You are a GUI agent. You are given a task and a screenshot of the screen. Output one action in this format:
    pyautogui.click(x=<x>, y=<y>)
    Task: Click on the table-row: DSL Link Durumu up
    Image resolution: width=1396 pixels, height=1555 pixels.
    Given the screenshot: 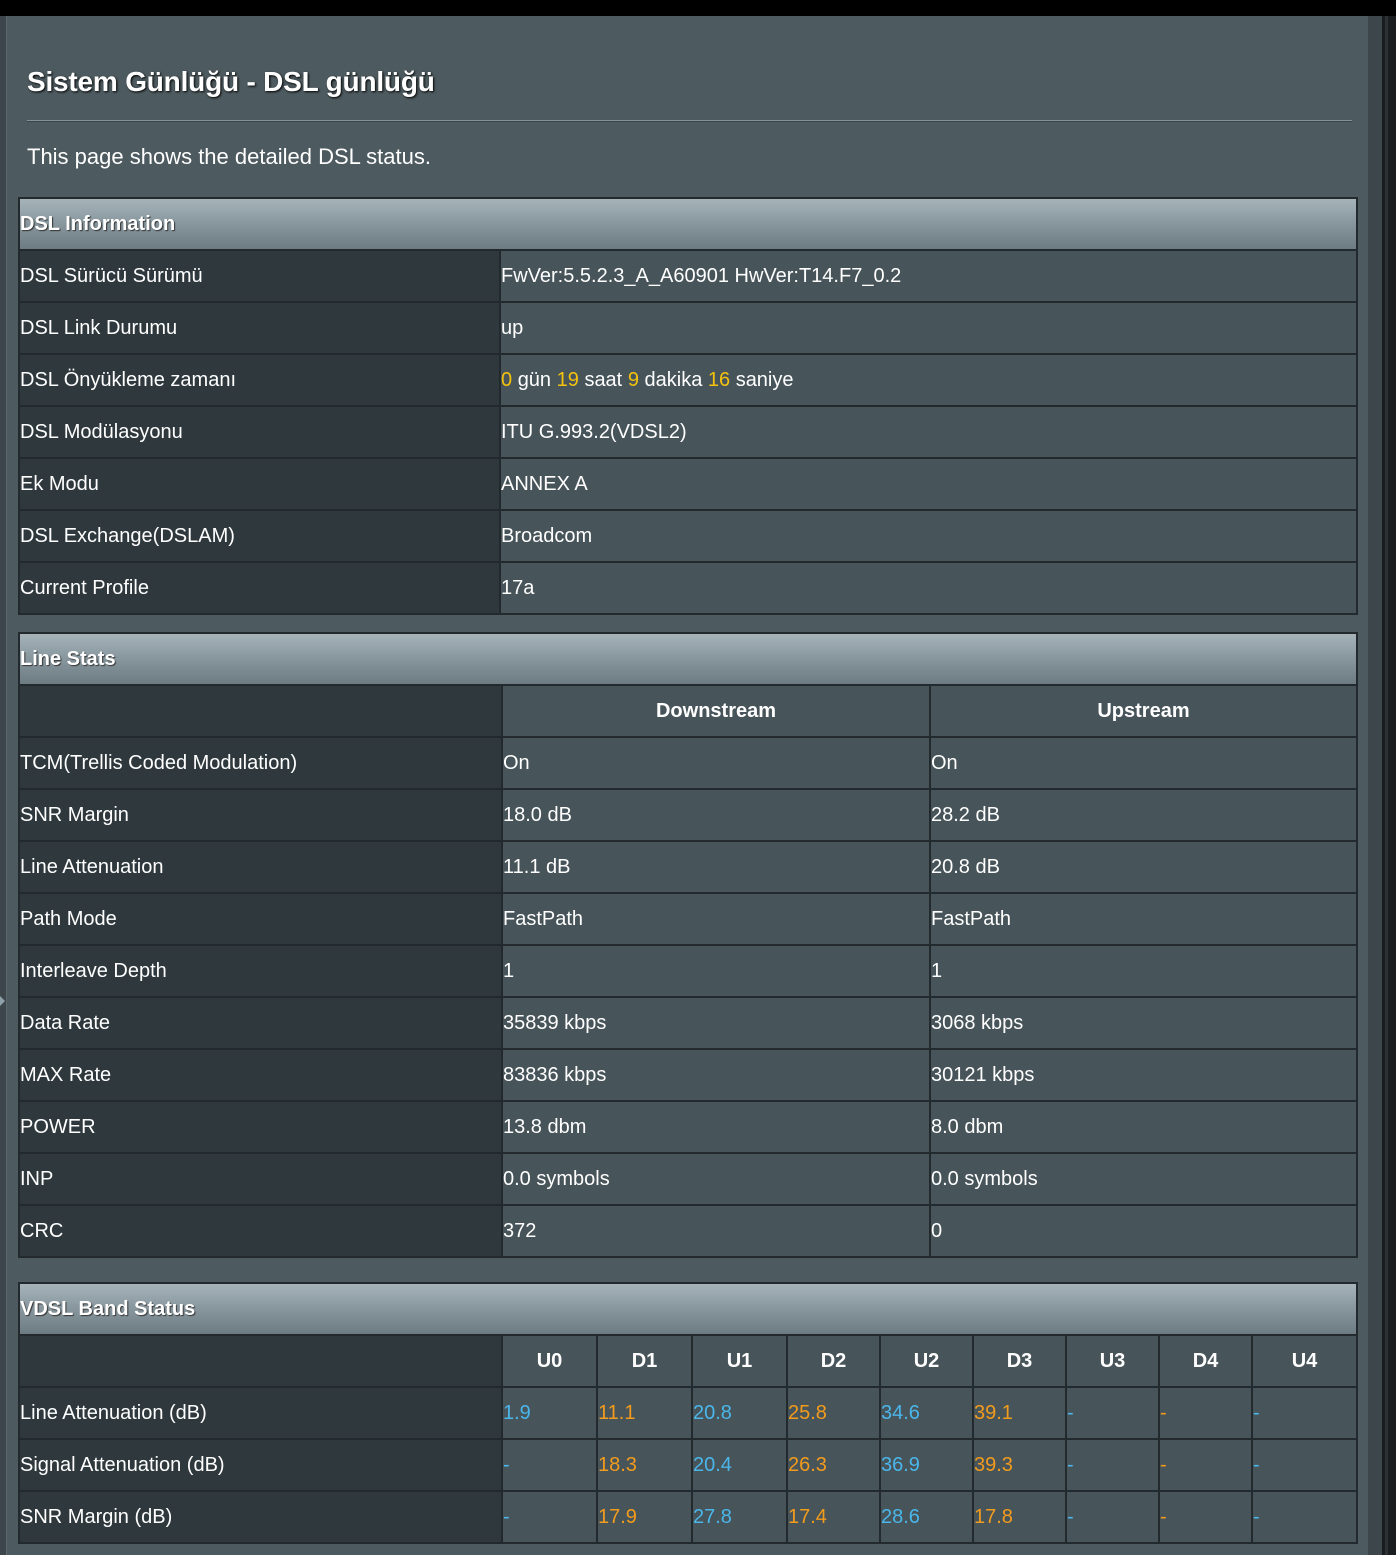 What is the action you would take?
    pyautogui.click(x=688, y=328)
    